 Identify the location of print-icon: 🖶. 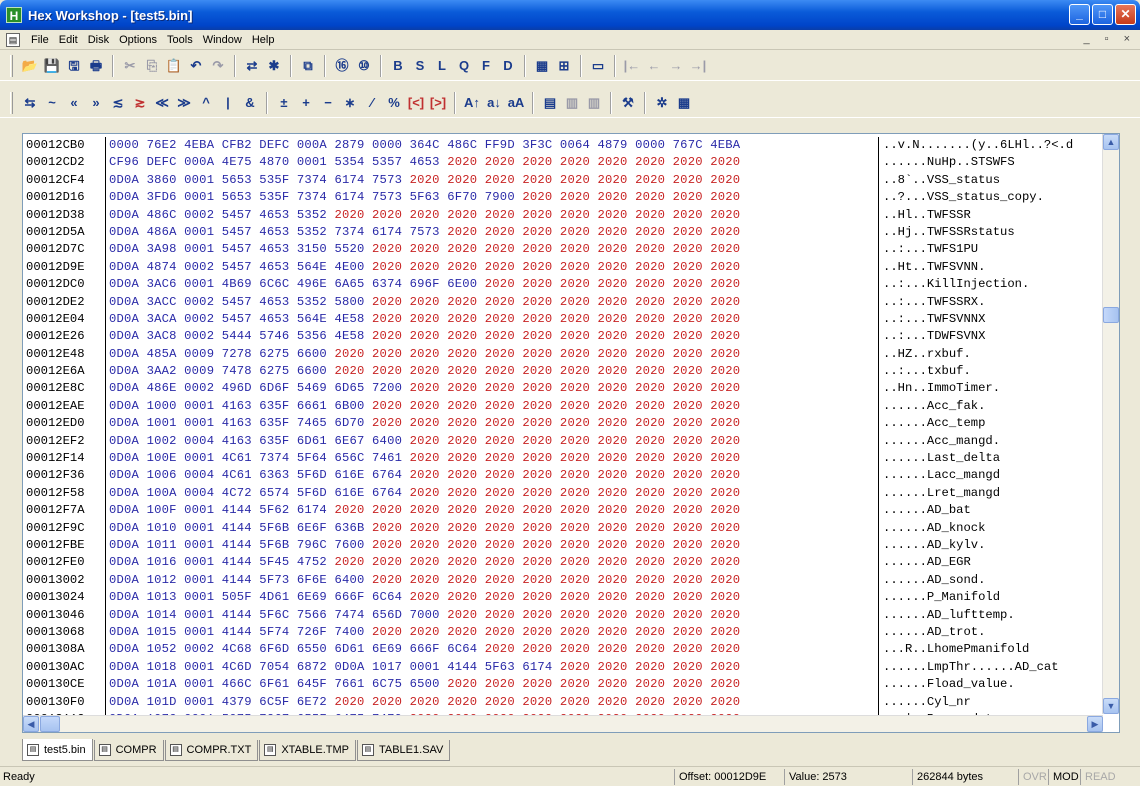
(96, 66).